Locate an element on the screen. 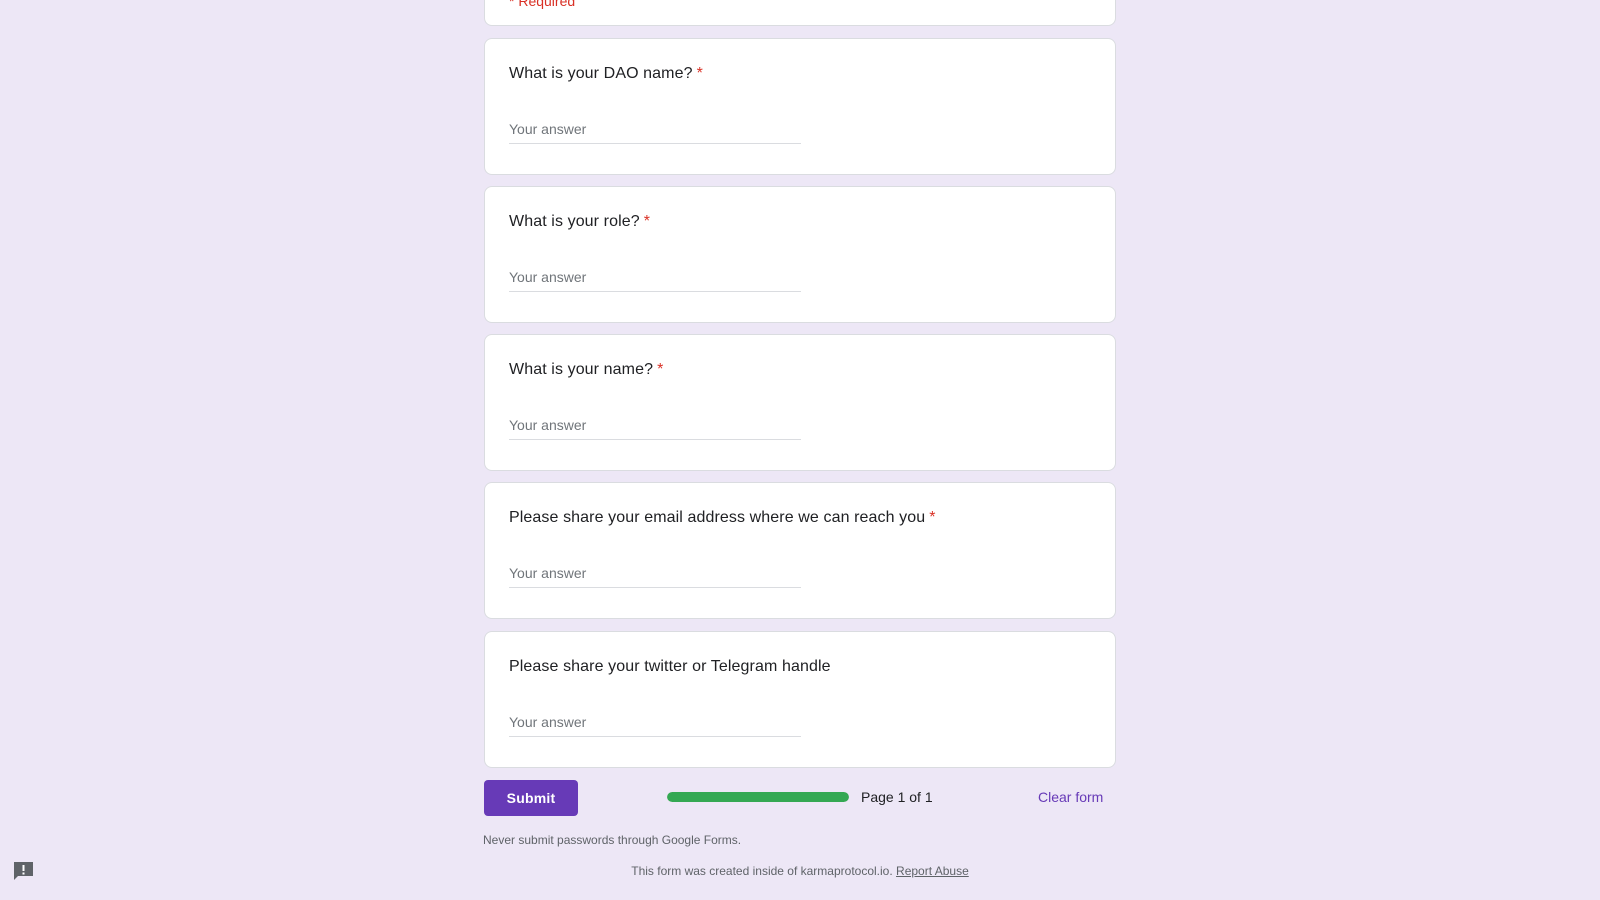 Image resolution: width=1600 pixels, height=900 pixels. report-problem-icon is located at coordinates (23, 871).